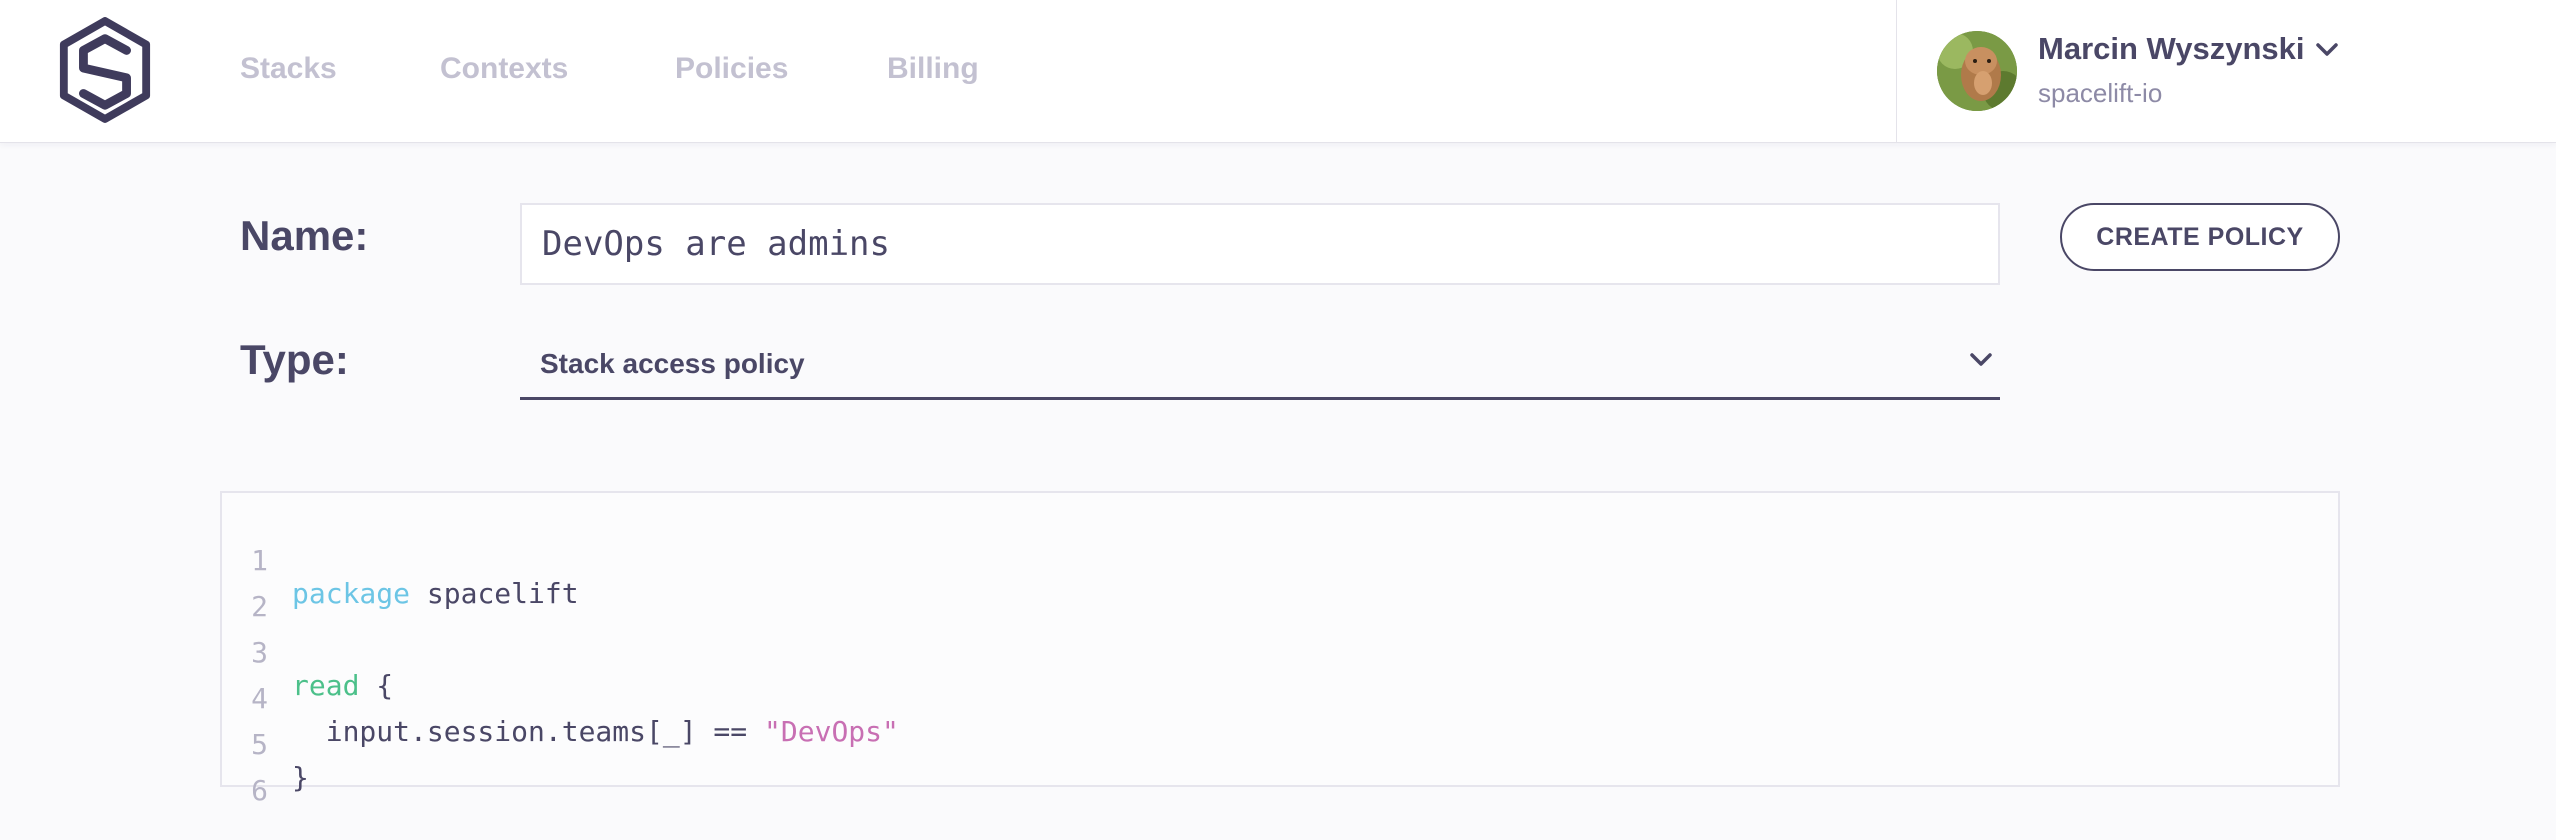 This screenshot has width=2556, height=840. Describe the element at coordinates (1896, 71) in the screenshot. I see `user-section-divider` at that location.